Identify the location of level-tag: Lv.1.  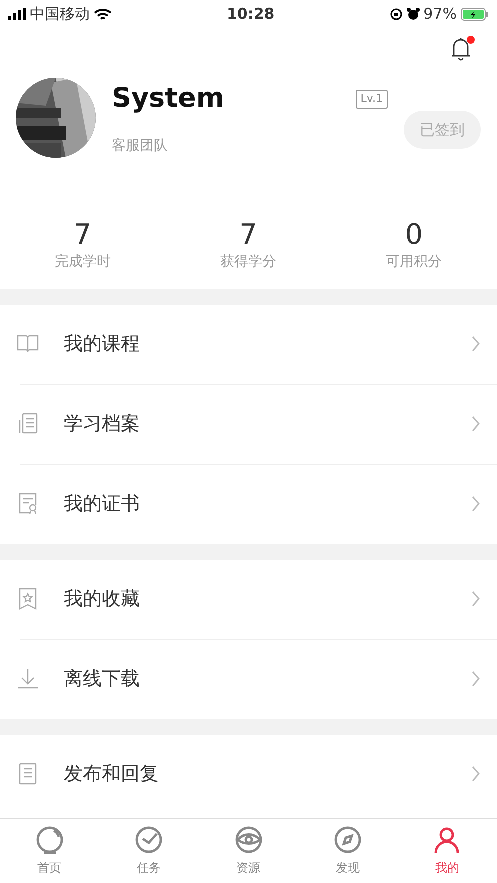
(372, 99).